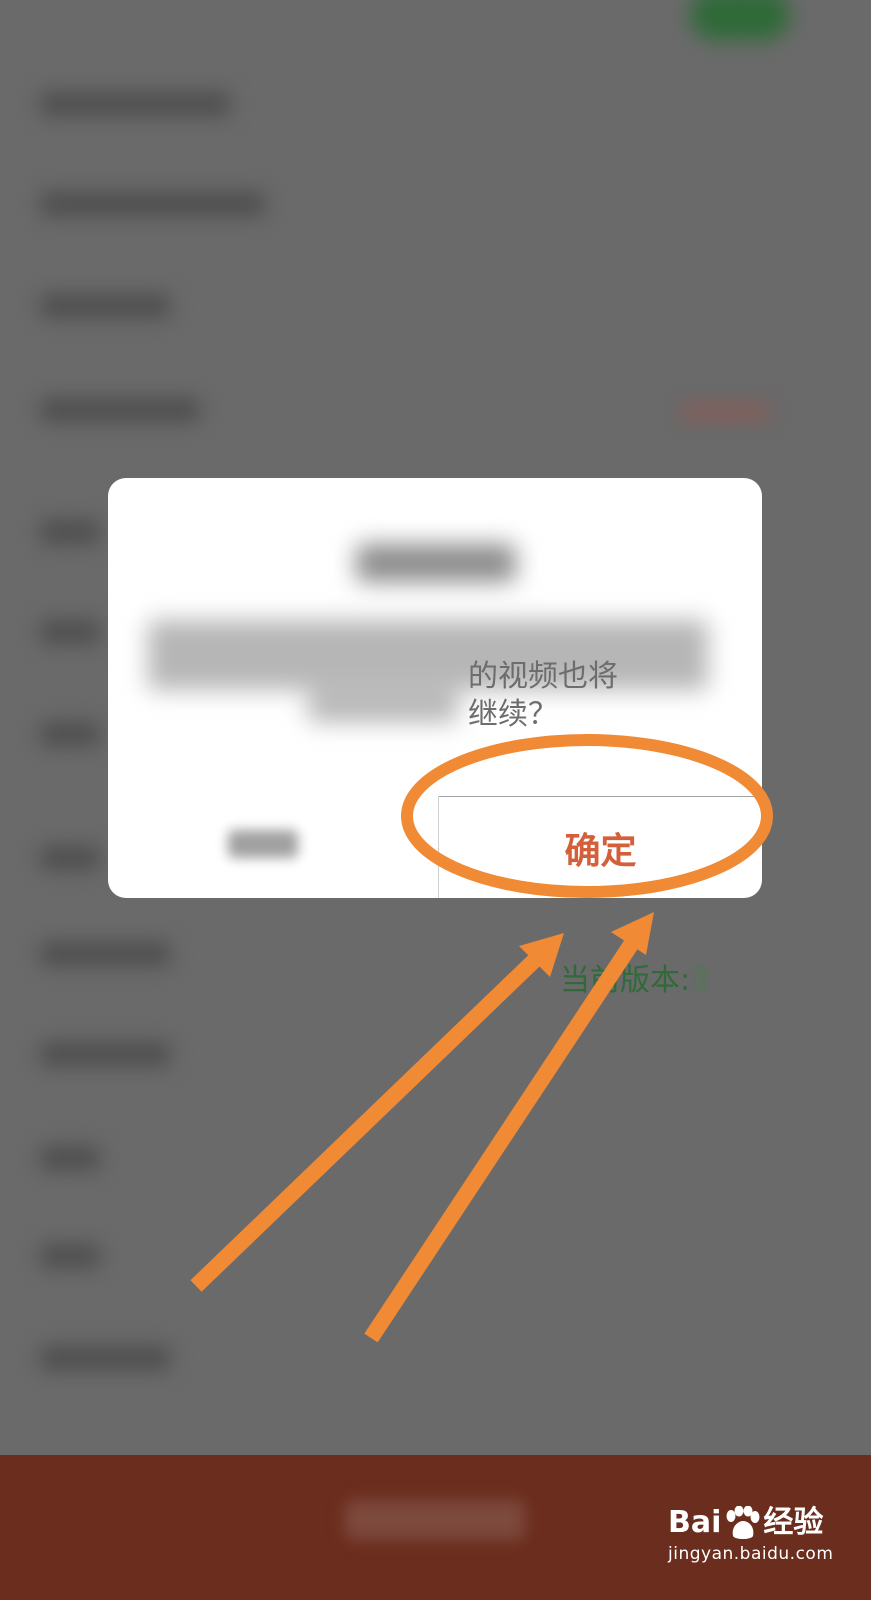 The height and width of the screenshot is (1600, 871). What do you see at coordinates (740, 20) in the screenshot?
I see `setting-toggle` at bounding box center [740, 20].